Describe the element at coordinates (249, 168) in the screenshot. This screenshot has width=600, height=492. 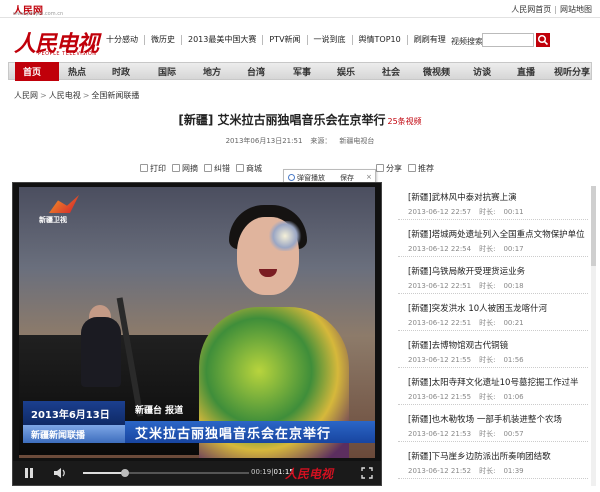
I see `mall-button: 商城` at that location.